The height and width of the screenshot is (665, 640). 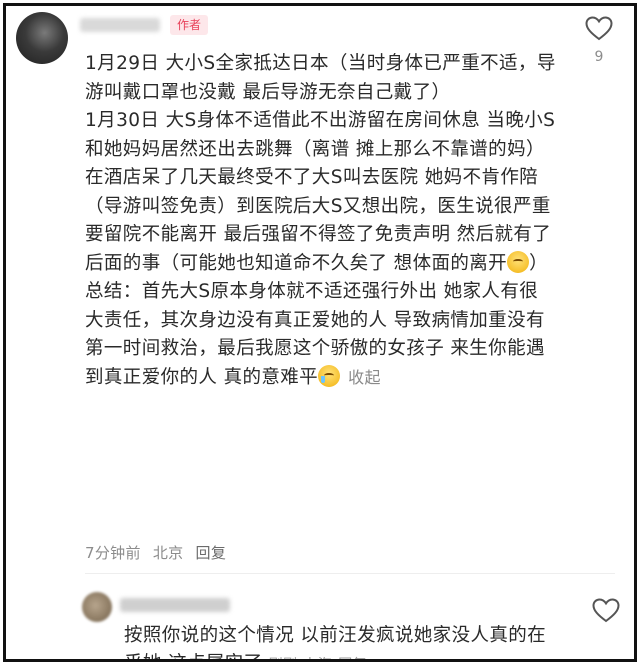 I want to click on like-control: 9, so click(x=599, y=40).